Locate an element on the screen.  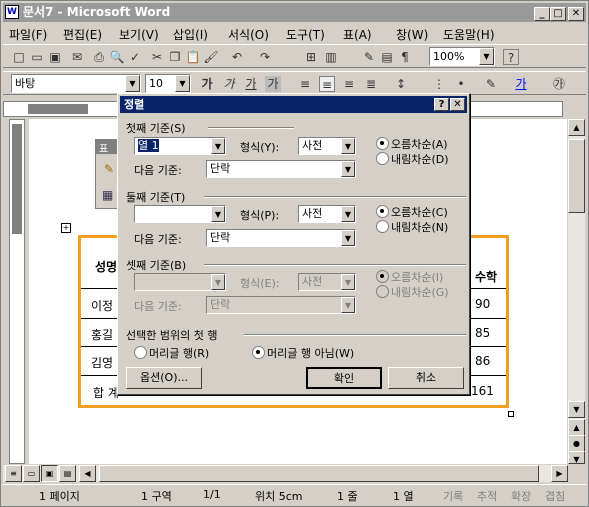
first-key-field: 열 1 ▼ is located at coordinates (180, 146).